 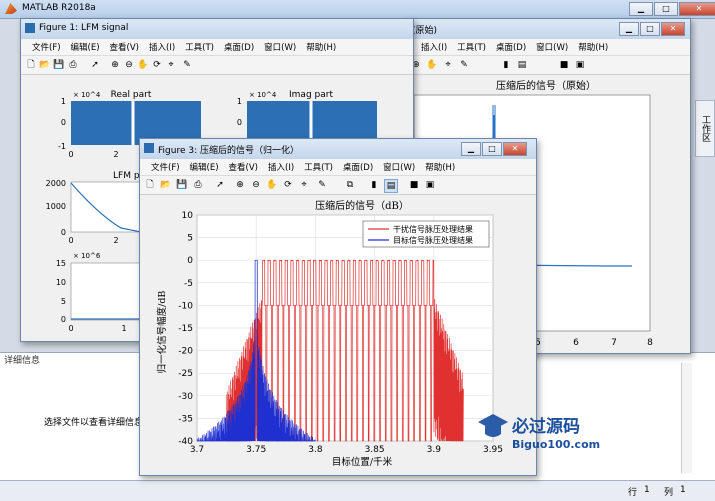 I want to click on legend-label: 目标信号脉压处理结果, so click(x=433, y=240).